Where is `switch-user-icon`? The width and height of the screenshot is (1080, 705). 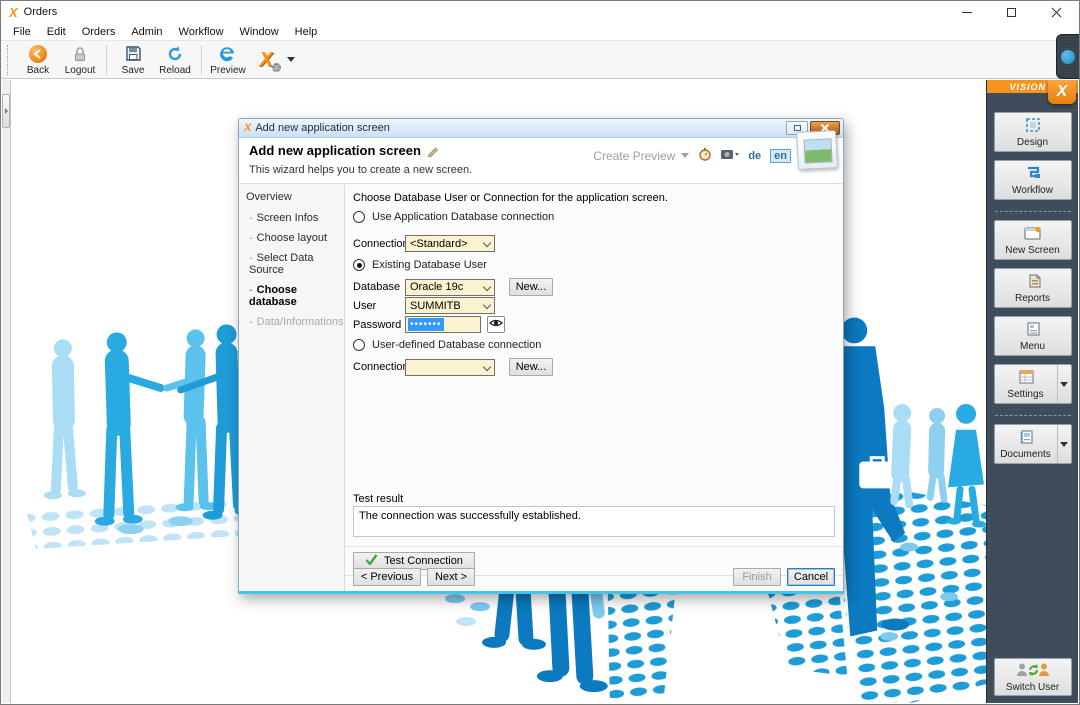
switch-user-icon is located at coordinates (1033, 671).